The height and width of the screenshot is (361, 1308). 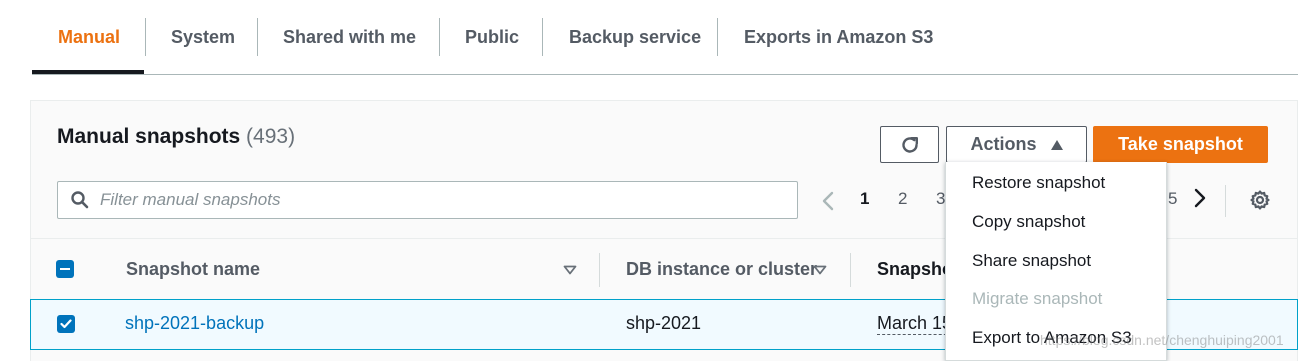 I want to click on snapshot-name-link: shp-2021-backup, so click(x=194, y=323).